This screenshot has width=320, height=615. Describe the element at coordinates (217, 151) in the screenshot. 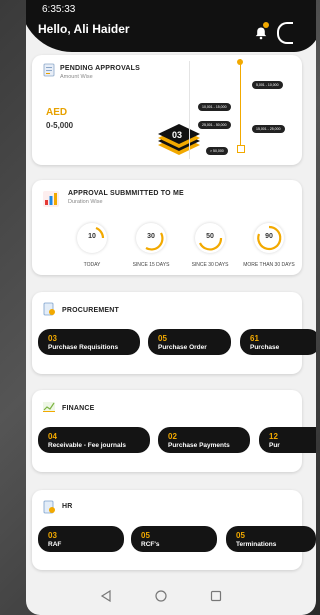

I see `timeline-chip: > 50,000` at that location.